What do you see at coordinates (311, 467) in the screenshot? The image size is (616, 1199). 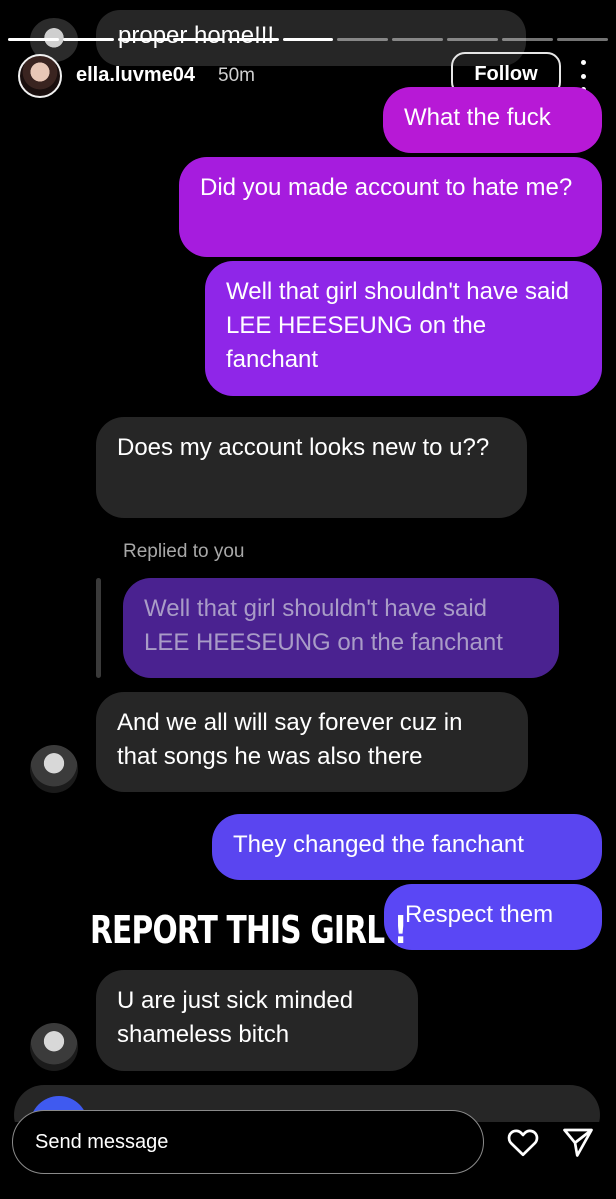 I see `incoming-message: Does my account looks new to u??` at bounding box center [311, 467].